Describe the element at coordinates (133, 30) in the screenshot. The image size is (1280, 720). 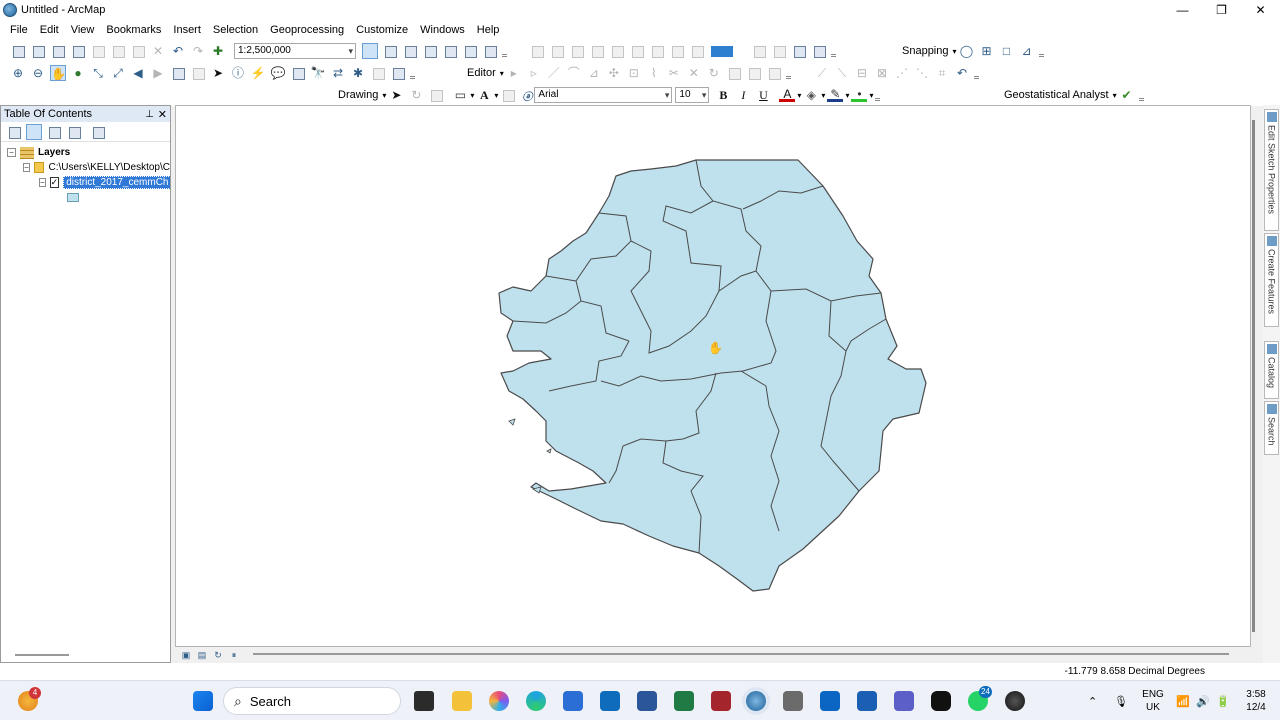
I see `menu-bookmarks: Bookmarks` at that location.